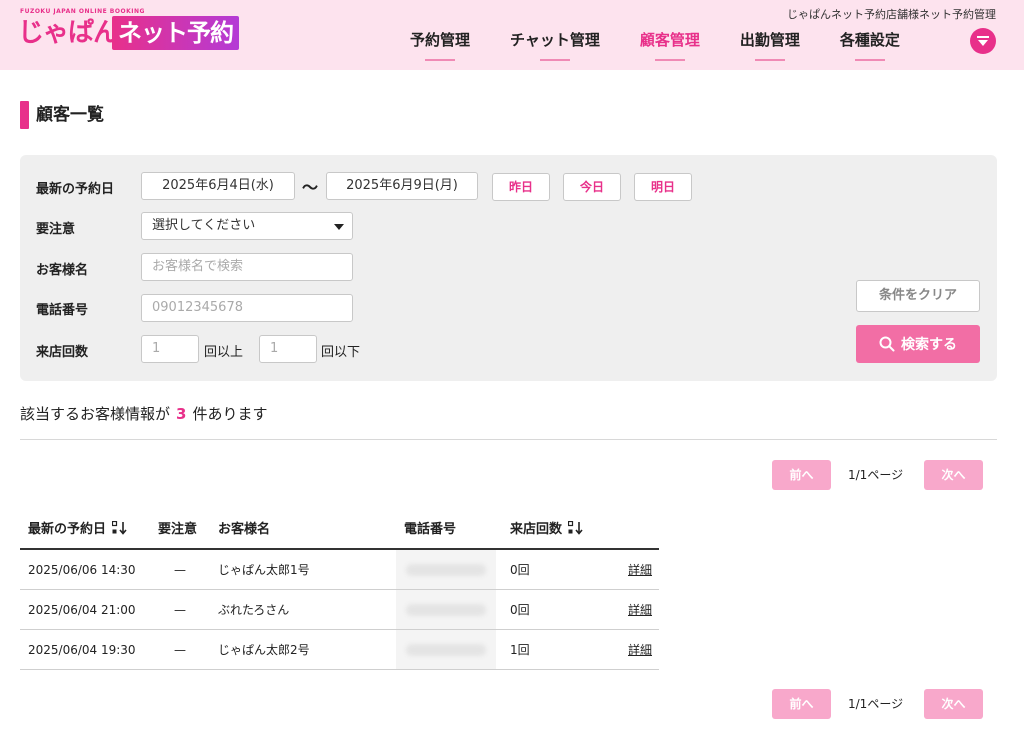 Image resolution: width=1024 pixels, height=737 pixels. What do you see at coordinates (508, 439) in the screenshot?
I see `divider` at bounding box center [508, 439].